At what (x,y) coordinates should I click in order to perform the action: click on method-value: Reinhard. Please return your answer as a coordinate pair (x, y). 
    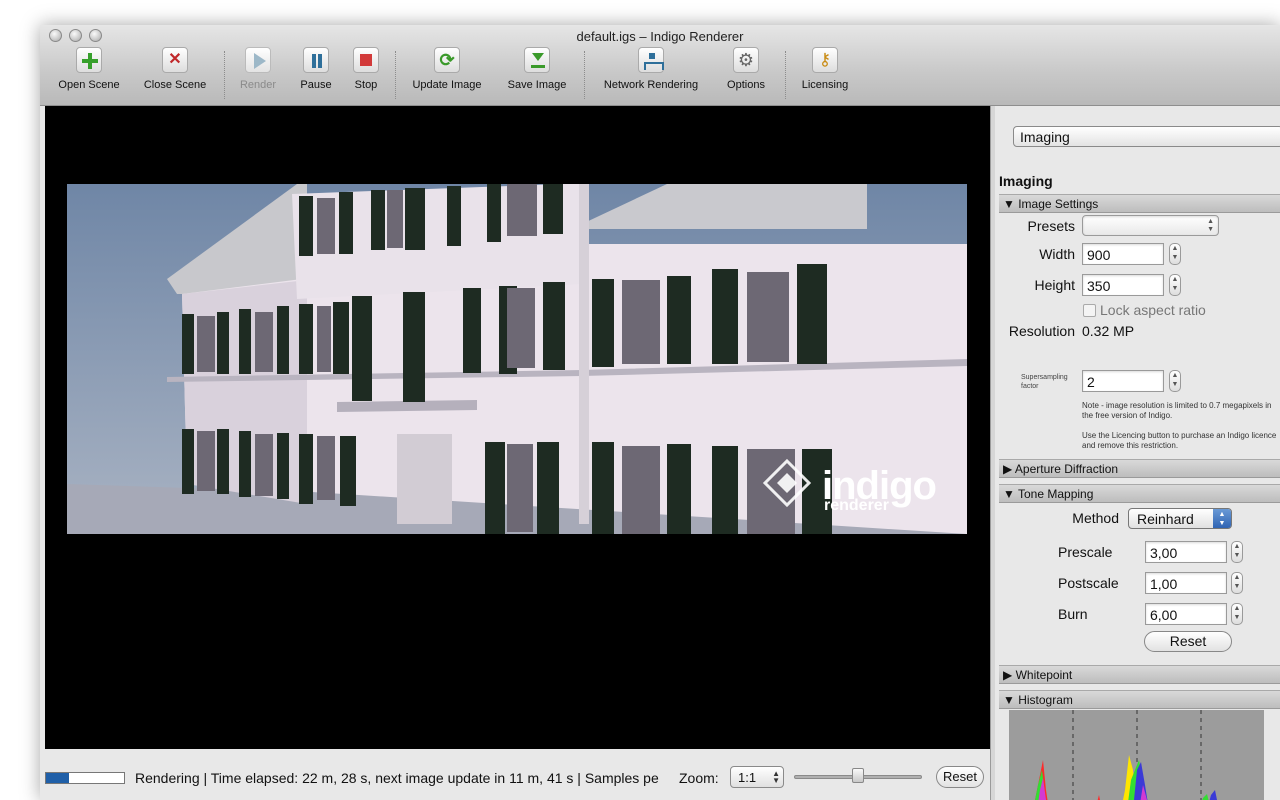
    Looking at the image, I should click on (1165, 519).